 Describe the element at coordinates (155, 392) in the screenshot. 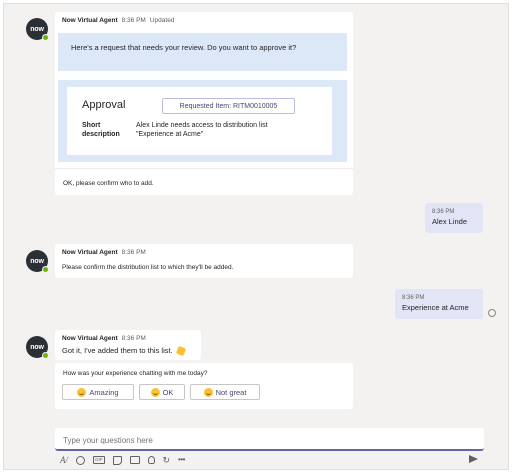

I see `smiling-face-icon` at that location.